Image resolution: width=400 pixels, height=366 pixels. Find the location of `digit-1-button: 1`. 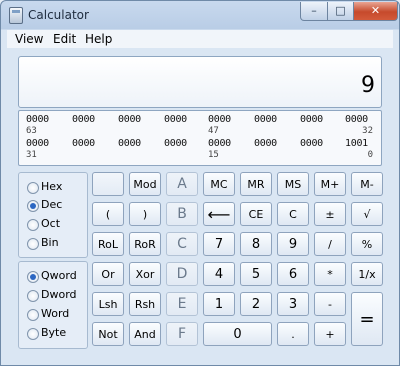

digit-1-button: 1 is located at coordinates (219, 304).